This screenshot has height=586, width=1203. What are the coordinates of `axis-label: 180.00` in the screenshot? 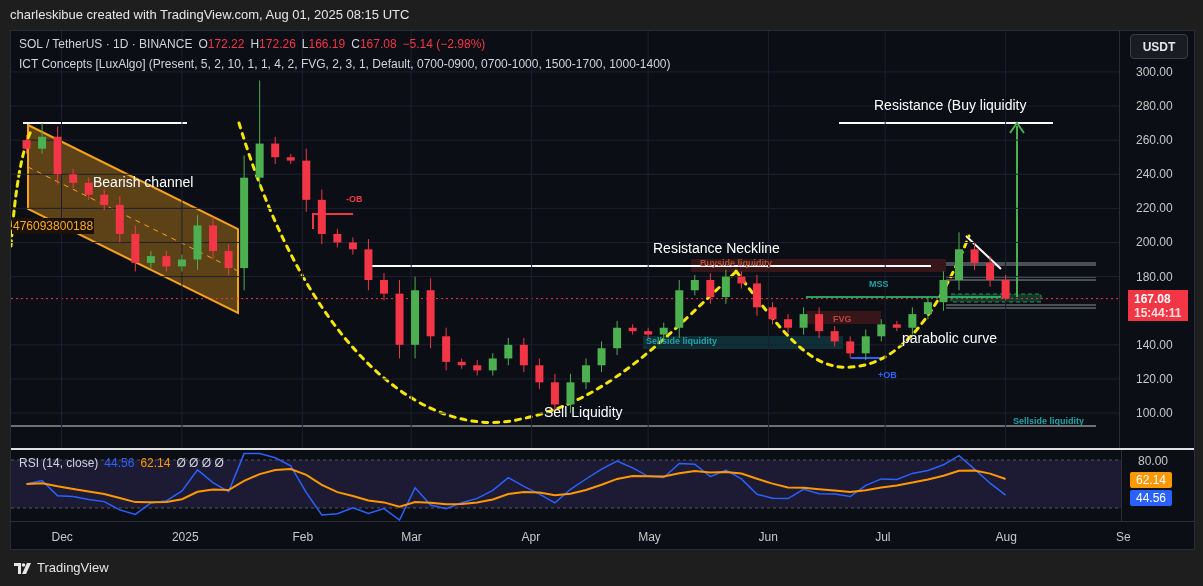 It's located at (1154, 276).